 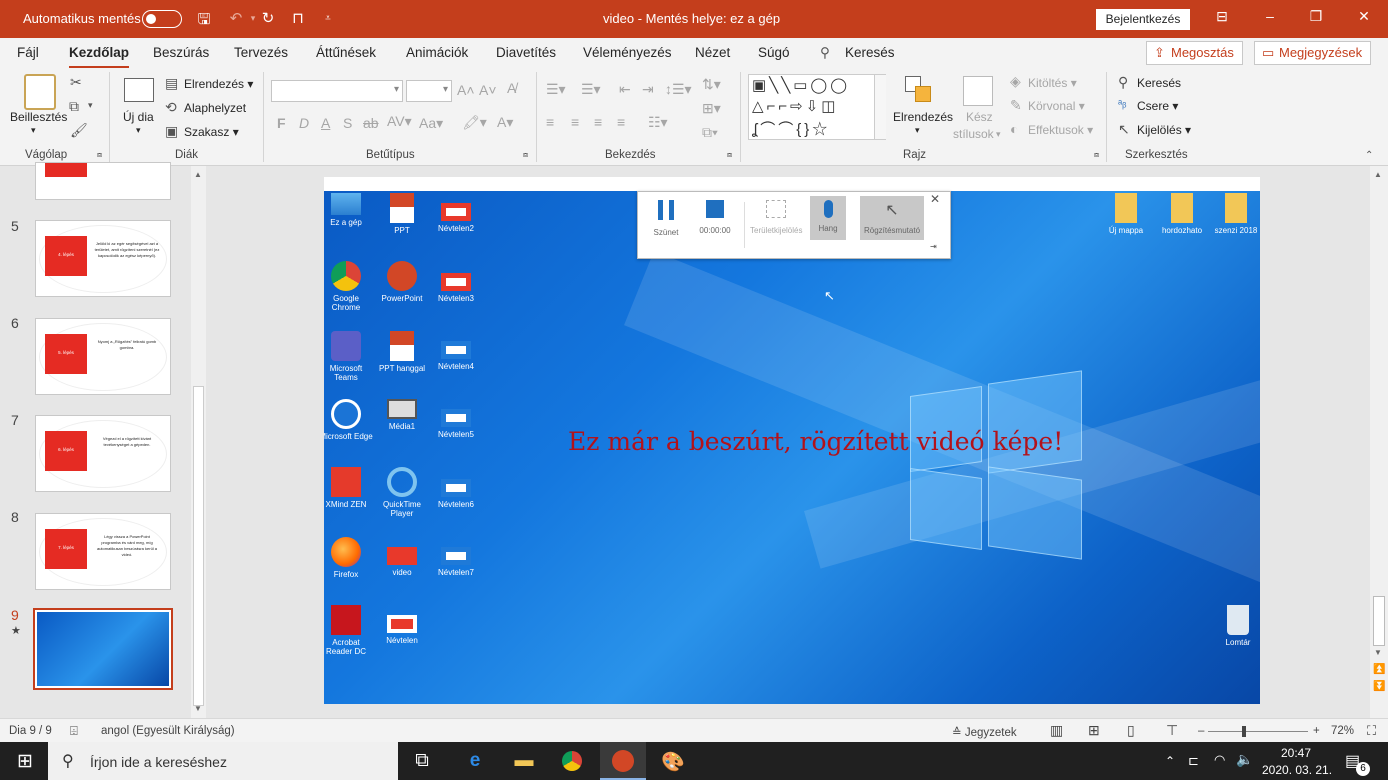 I want to click on slide-scrollbar: ▲ ▼ ⏫ ⏬, so click(x=1379, y=442).